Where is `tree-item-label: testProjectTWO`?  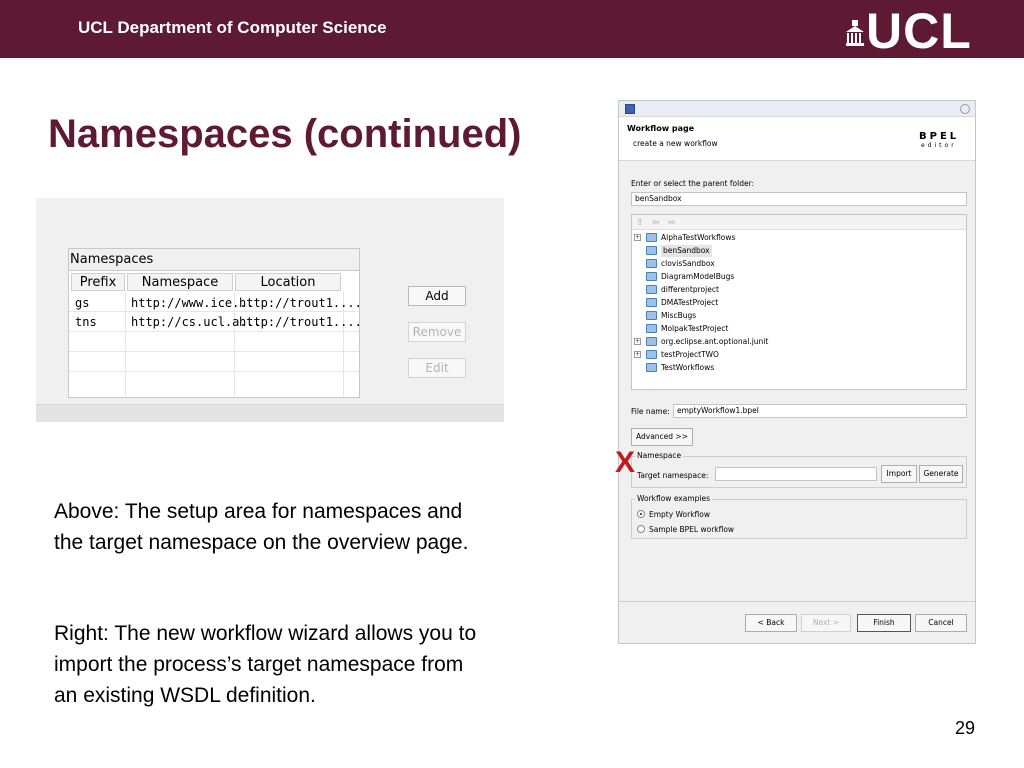 tree-item-label: testProjectTWO is located at coordinates (690, 354).